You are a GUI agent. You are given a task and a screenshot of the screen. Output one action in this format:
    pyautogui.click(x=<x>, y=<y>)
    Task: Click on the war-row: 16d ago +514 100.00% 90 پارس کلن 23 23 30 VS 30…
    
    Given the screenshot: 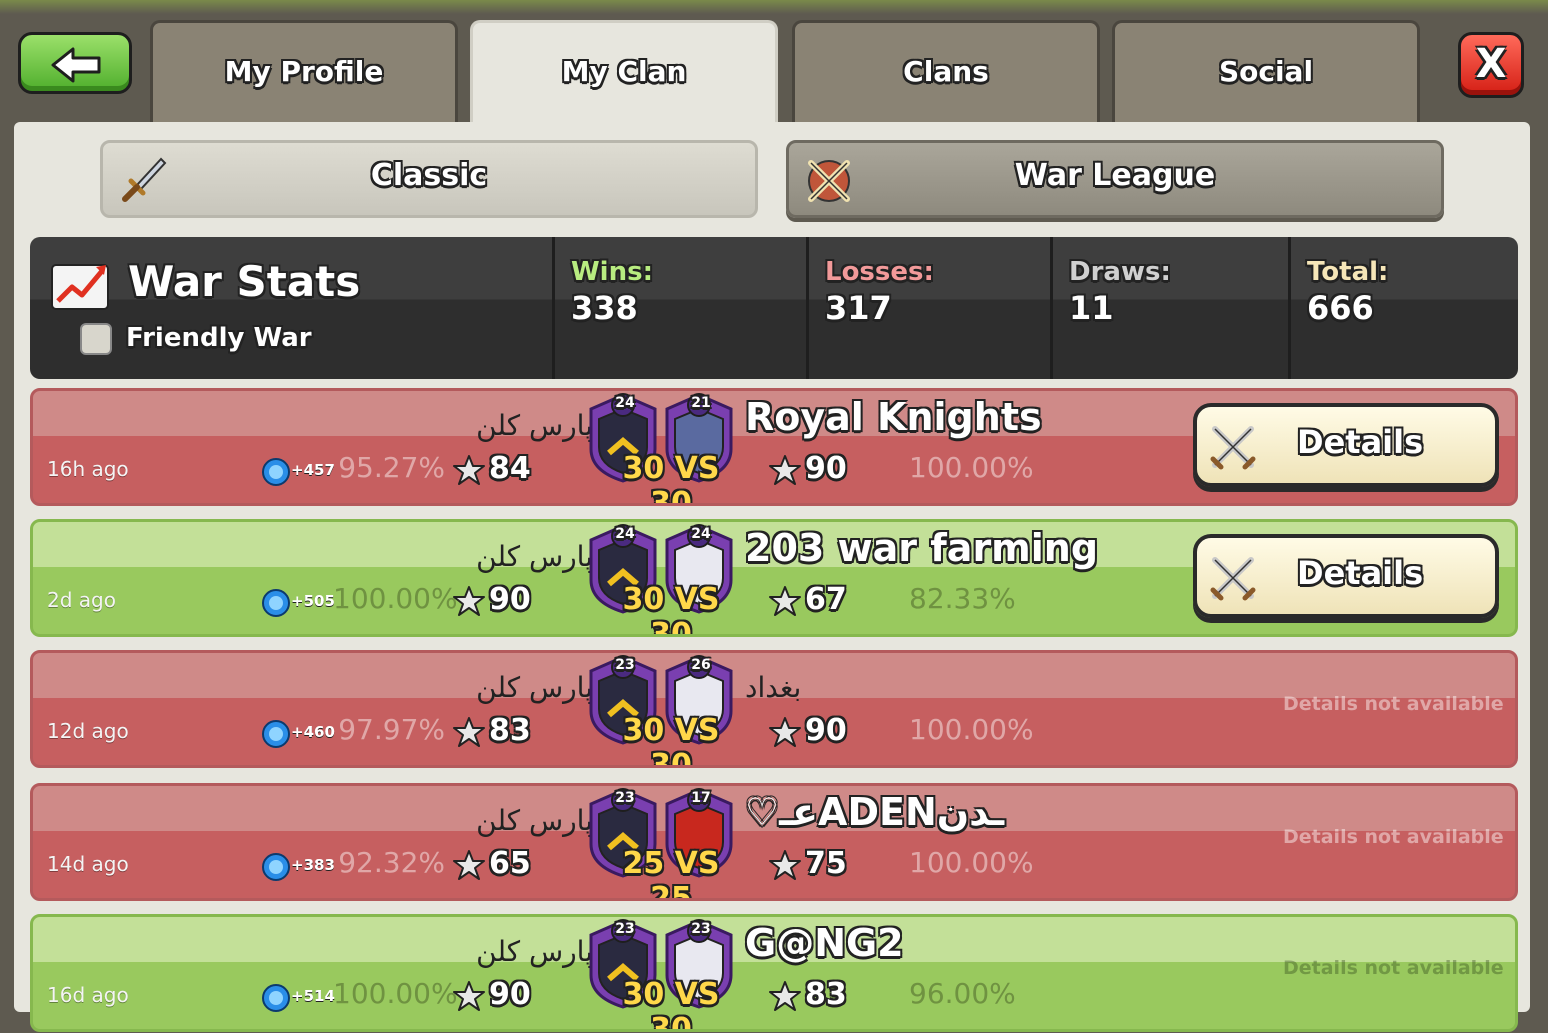 What is the action you would take?
    pyautogui.click(x=774, y=973)
    